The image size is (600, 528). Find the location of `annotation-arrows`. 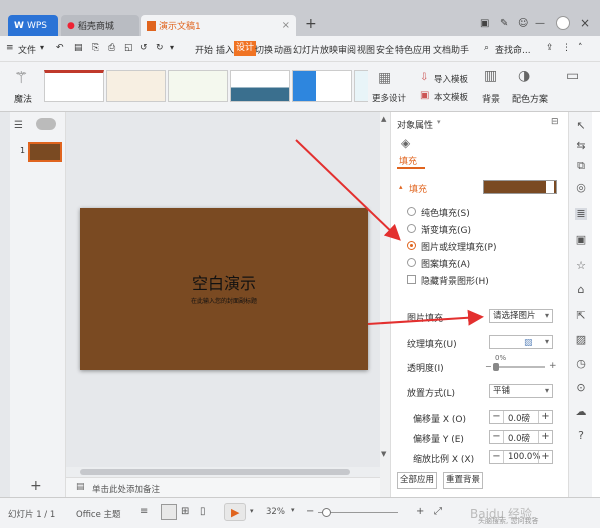

annotation-arrows is located at coordinates (389, 232).